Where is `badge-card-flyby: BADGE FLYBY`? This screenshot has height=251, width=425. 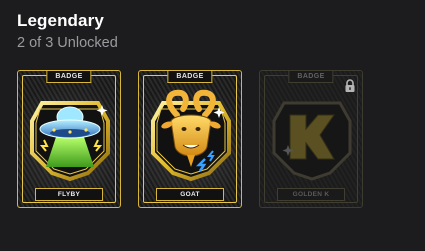 badge-card-flyby: BADGE FLYBY is located at coordinates (69, 139).